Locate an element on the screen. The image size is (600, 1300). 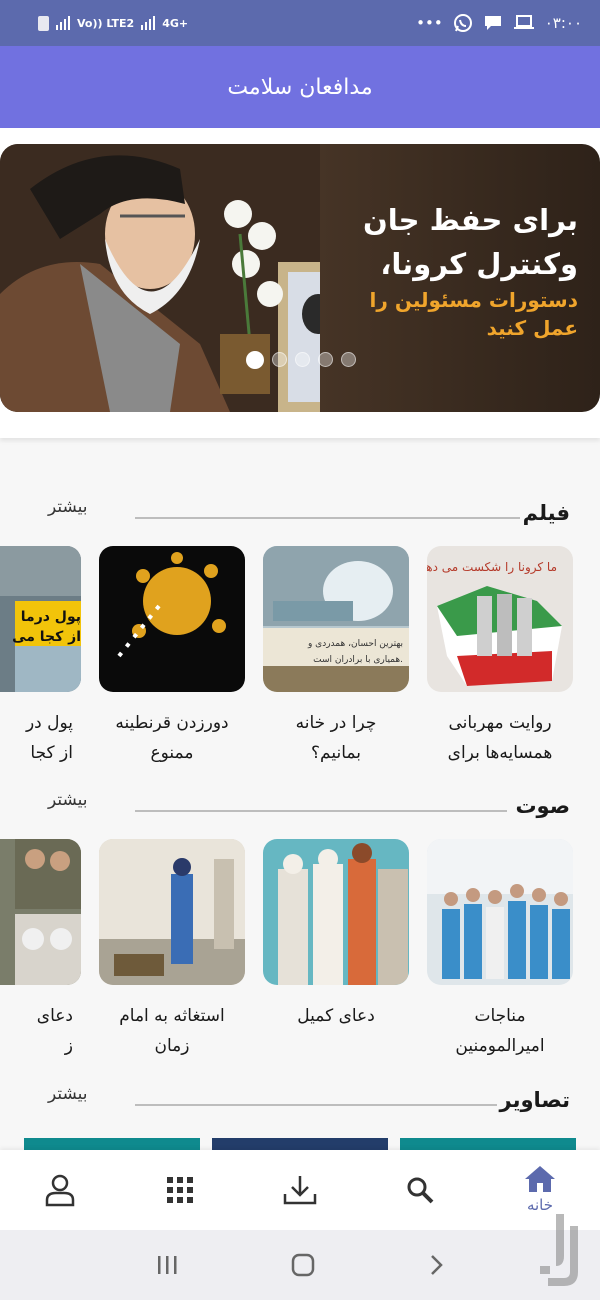
download-icon is located at coordinates (300, 1190).